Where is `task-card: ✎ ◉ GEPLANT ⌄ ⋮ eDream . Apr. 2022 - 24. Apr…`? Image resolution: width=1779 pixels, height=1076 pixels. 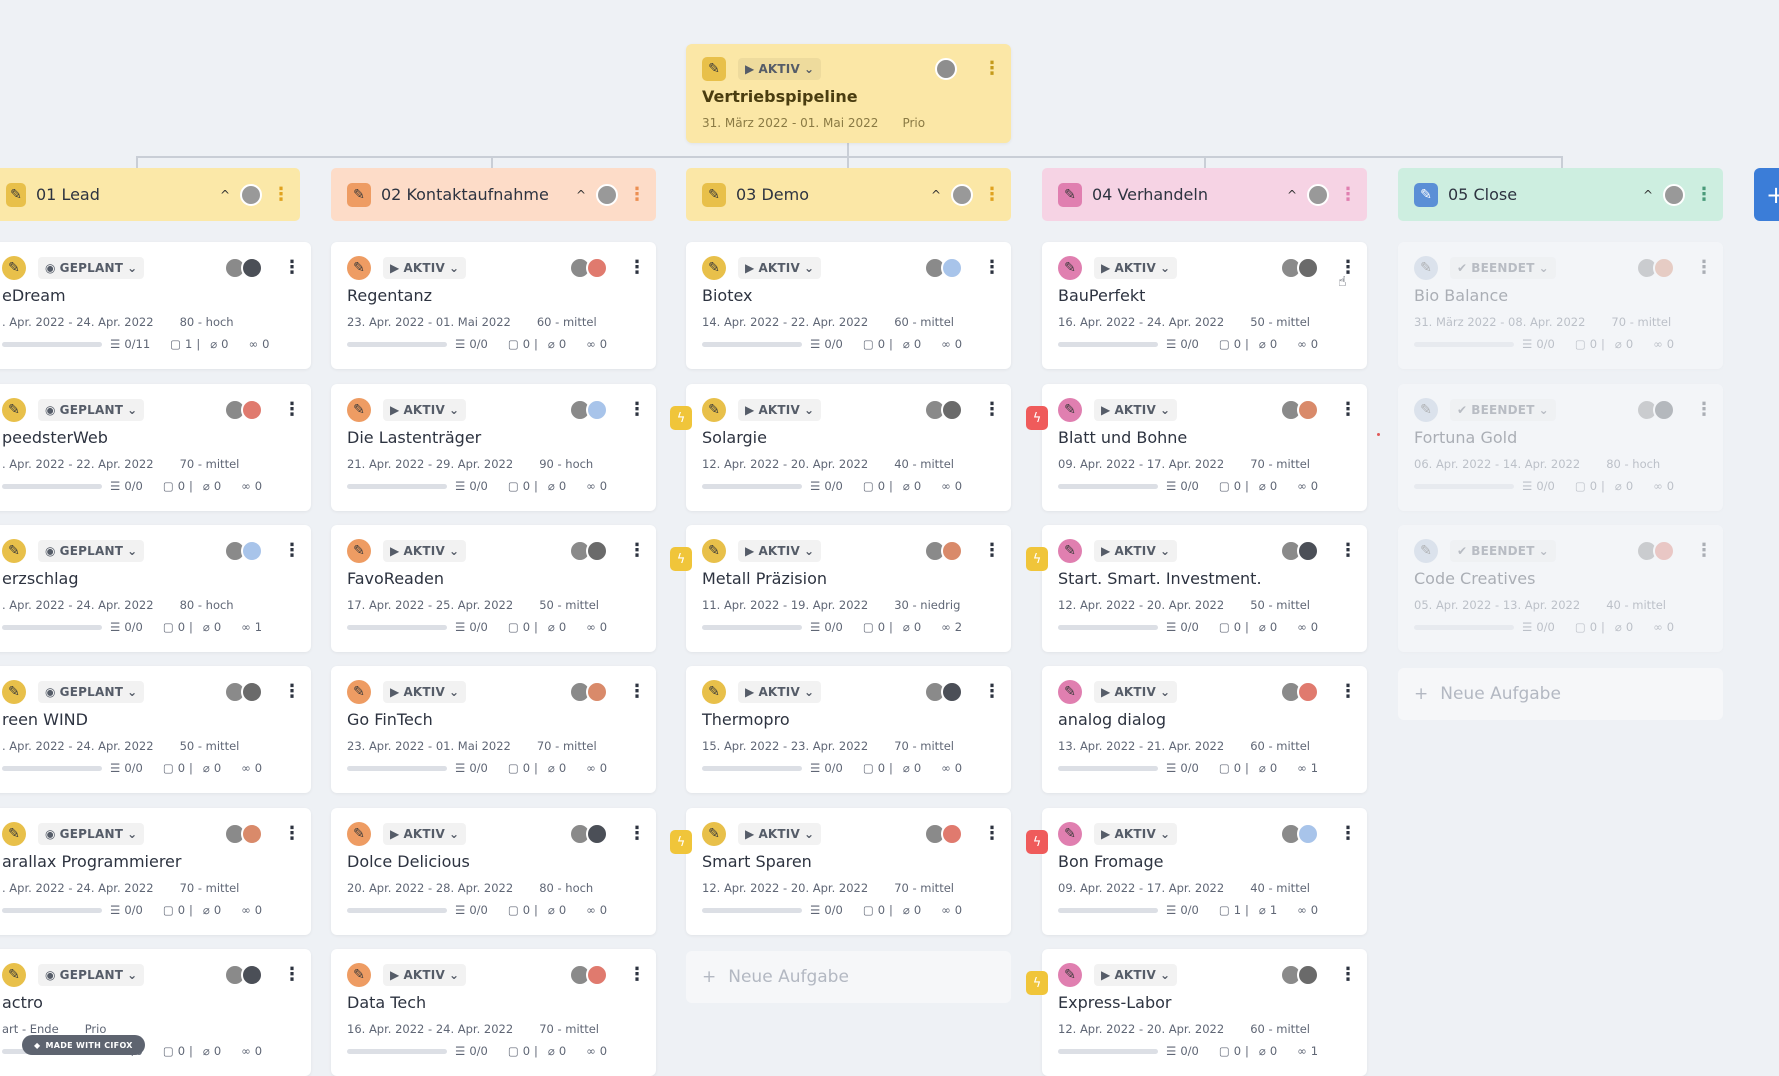
task-card: ✎ ◉ GEPLANT ⌄ ⋮ eDream . Apr. 2022 - 24. Apr… is located at coordinates (155, 305).